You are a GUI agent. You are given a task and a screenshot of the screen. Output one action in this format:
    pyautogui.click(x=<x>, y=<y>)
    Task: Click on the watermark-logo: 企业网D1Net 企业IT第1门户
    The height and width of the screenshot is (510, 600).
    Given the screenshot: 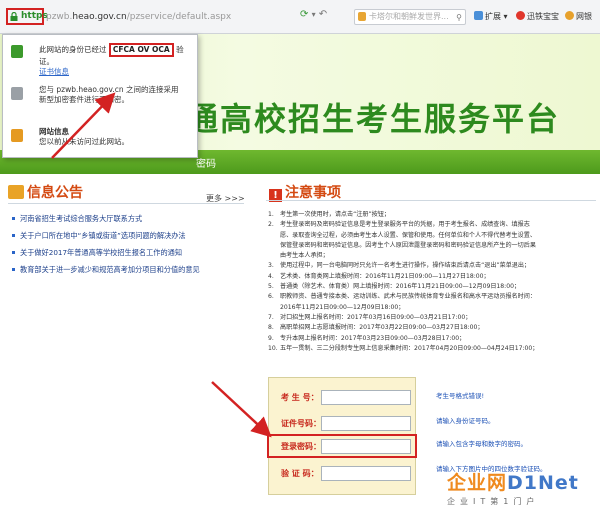 What is the action you would take?
    pyautogui.click(x=513, y=487)
    